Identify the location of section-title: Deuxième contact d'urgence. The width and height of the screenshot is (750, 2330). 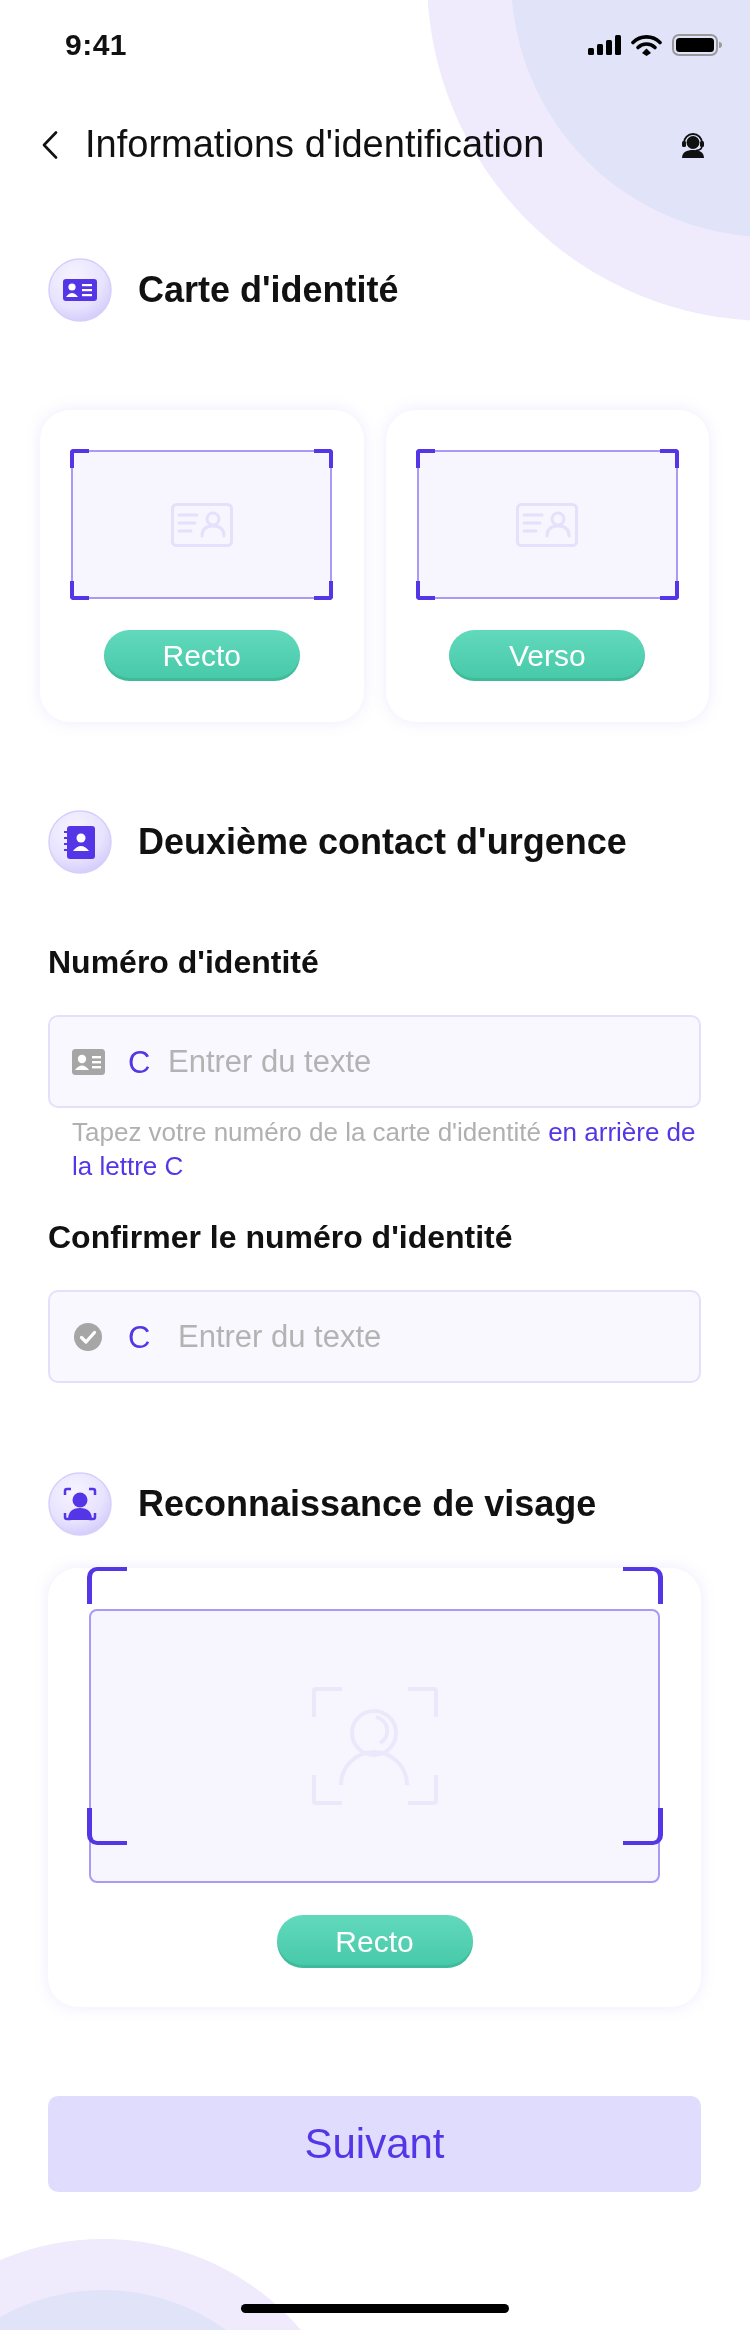
(382, 842).